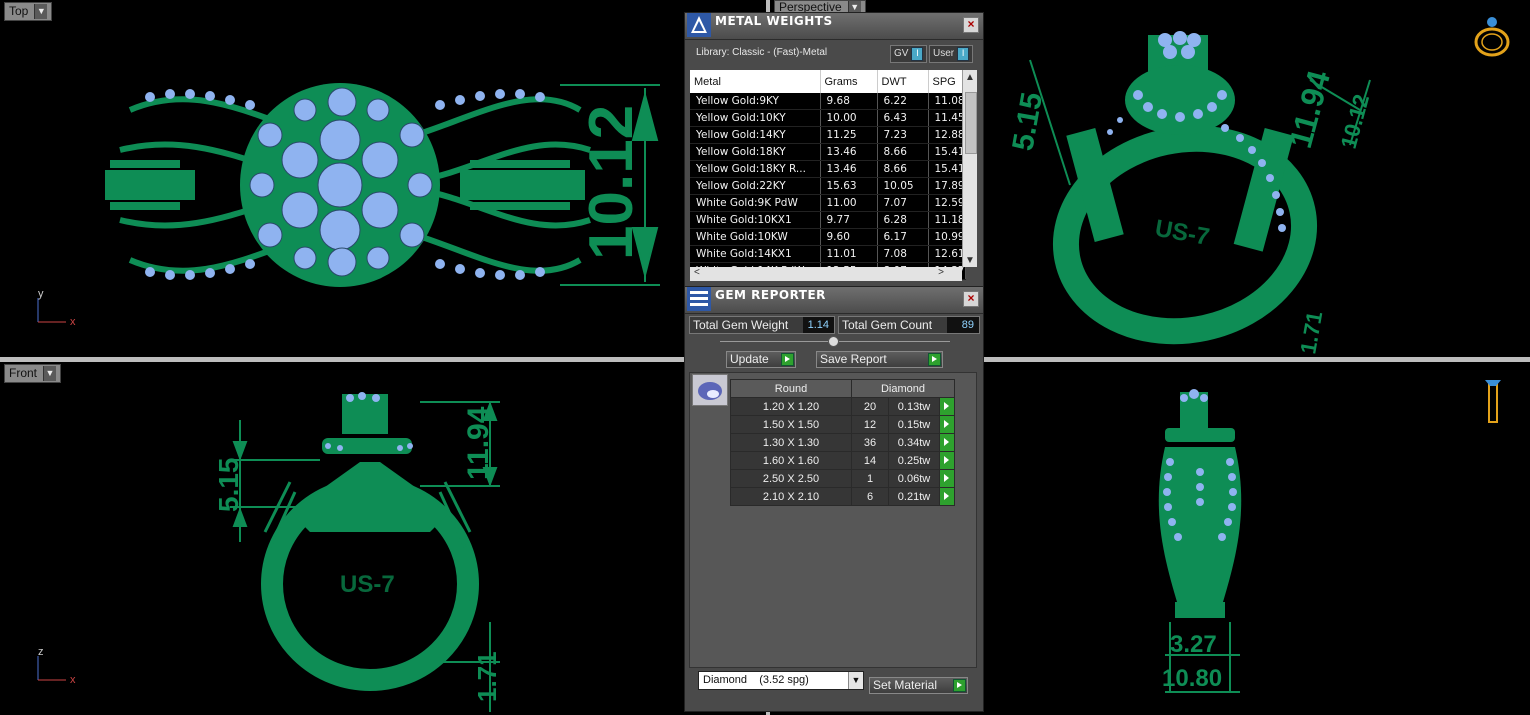  Describe the element at coordinates (697, 272) in the screenshot. I see `scroll-left-icon: <` at that location.